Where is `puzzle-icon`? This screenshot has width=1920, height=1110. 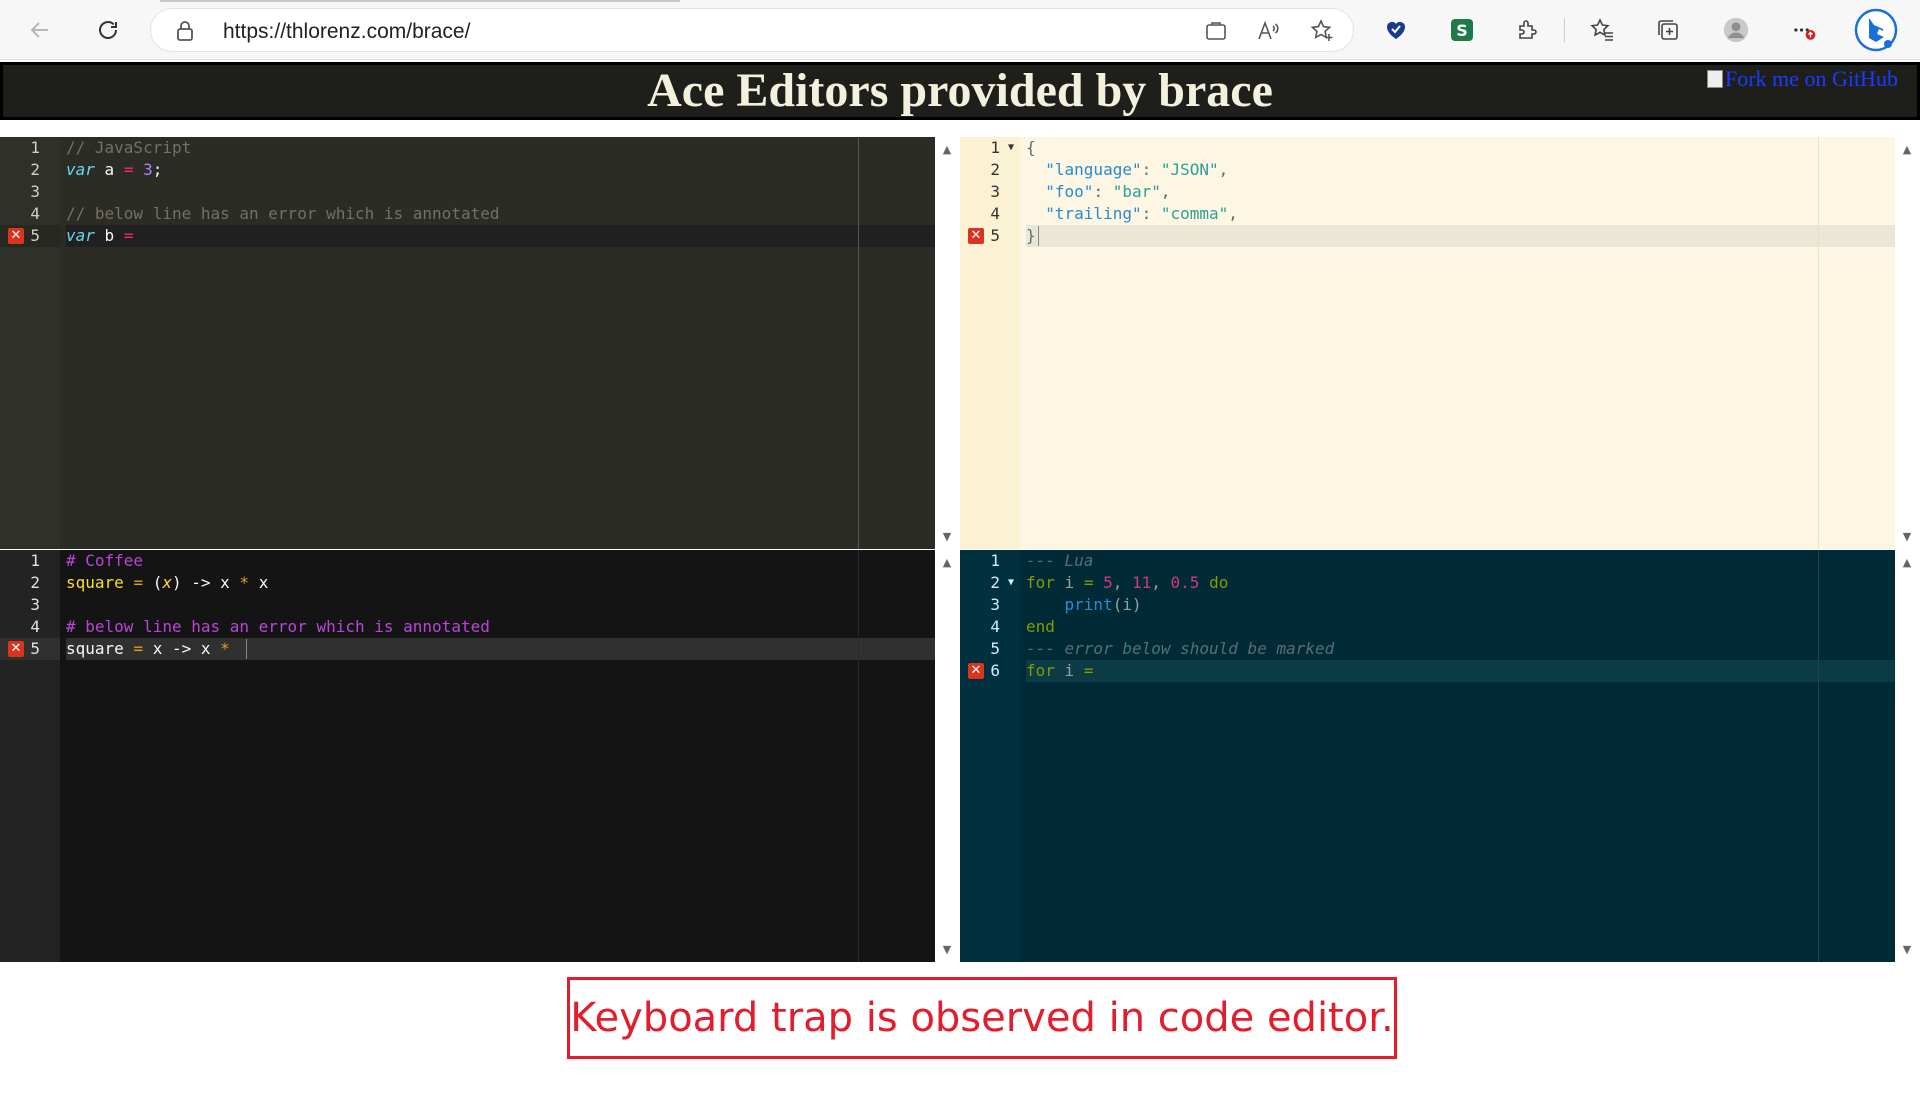
puzzle-icon is located at coordinates (1528, 29).